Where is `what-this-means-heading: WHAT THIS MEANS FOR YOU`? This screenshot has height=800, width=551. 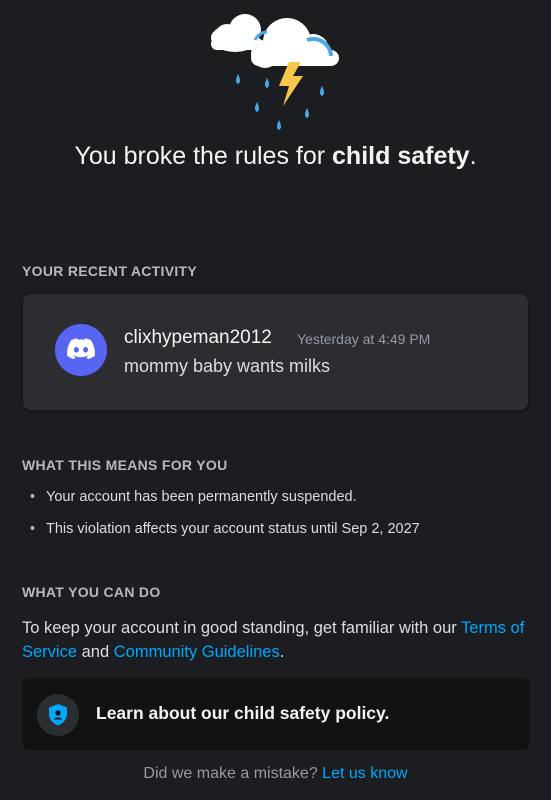 what-this-means-heading: WHAT THIS MEANS FOR YOU is located at coordinates (125, 465).